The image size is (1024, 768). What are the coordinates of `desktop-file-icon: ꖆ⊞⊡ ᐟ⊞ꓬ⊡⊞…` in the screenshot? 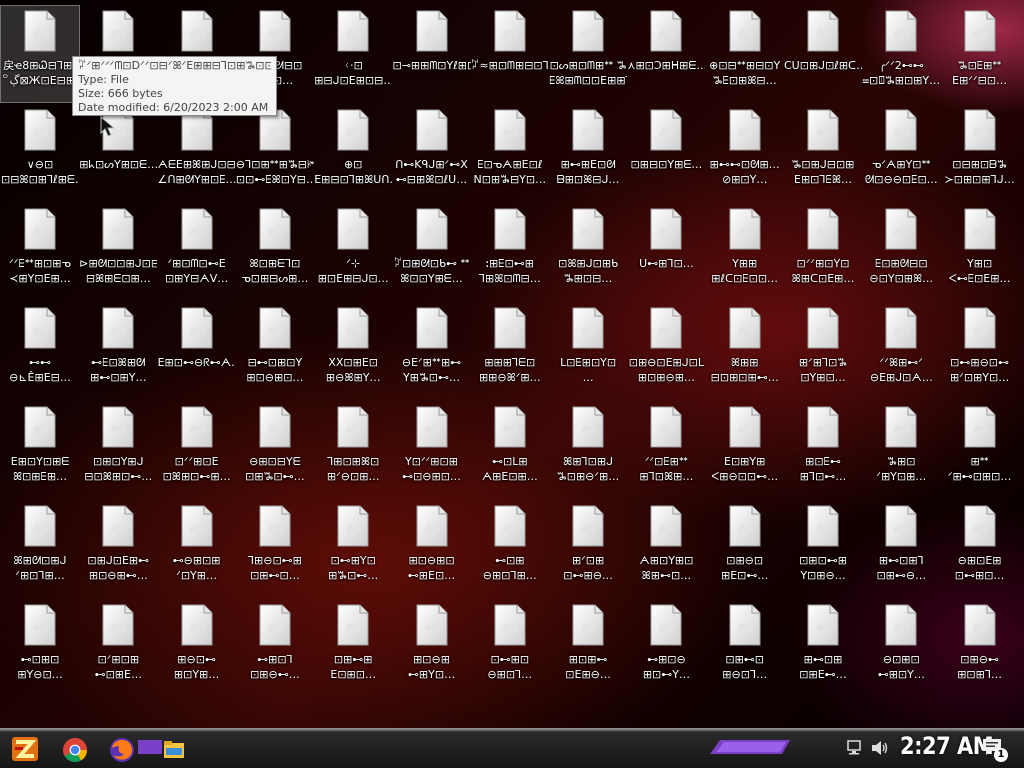 It's located at (901, 450).